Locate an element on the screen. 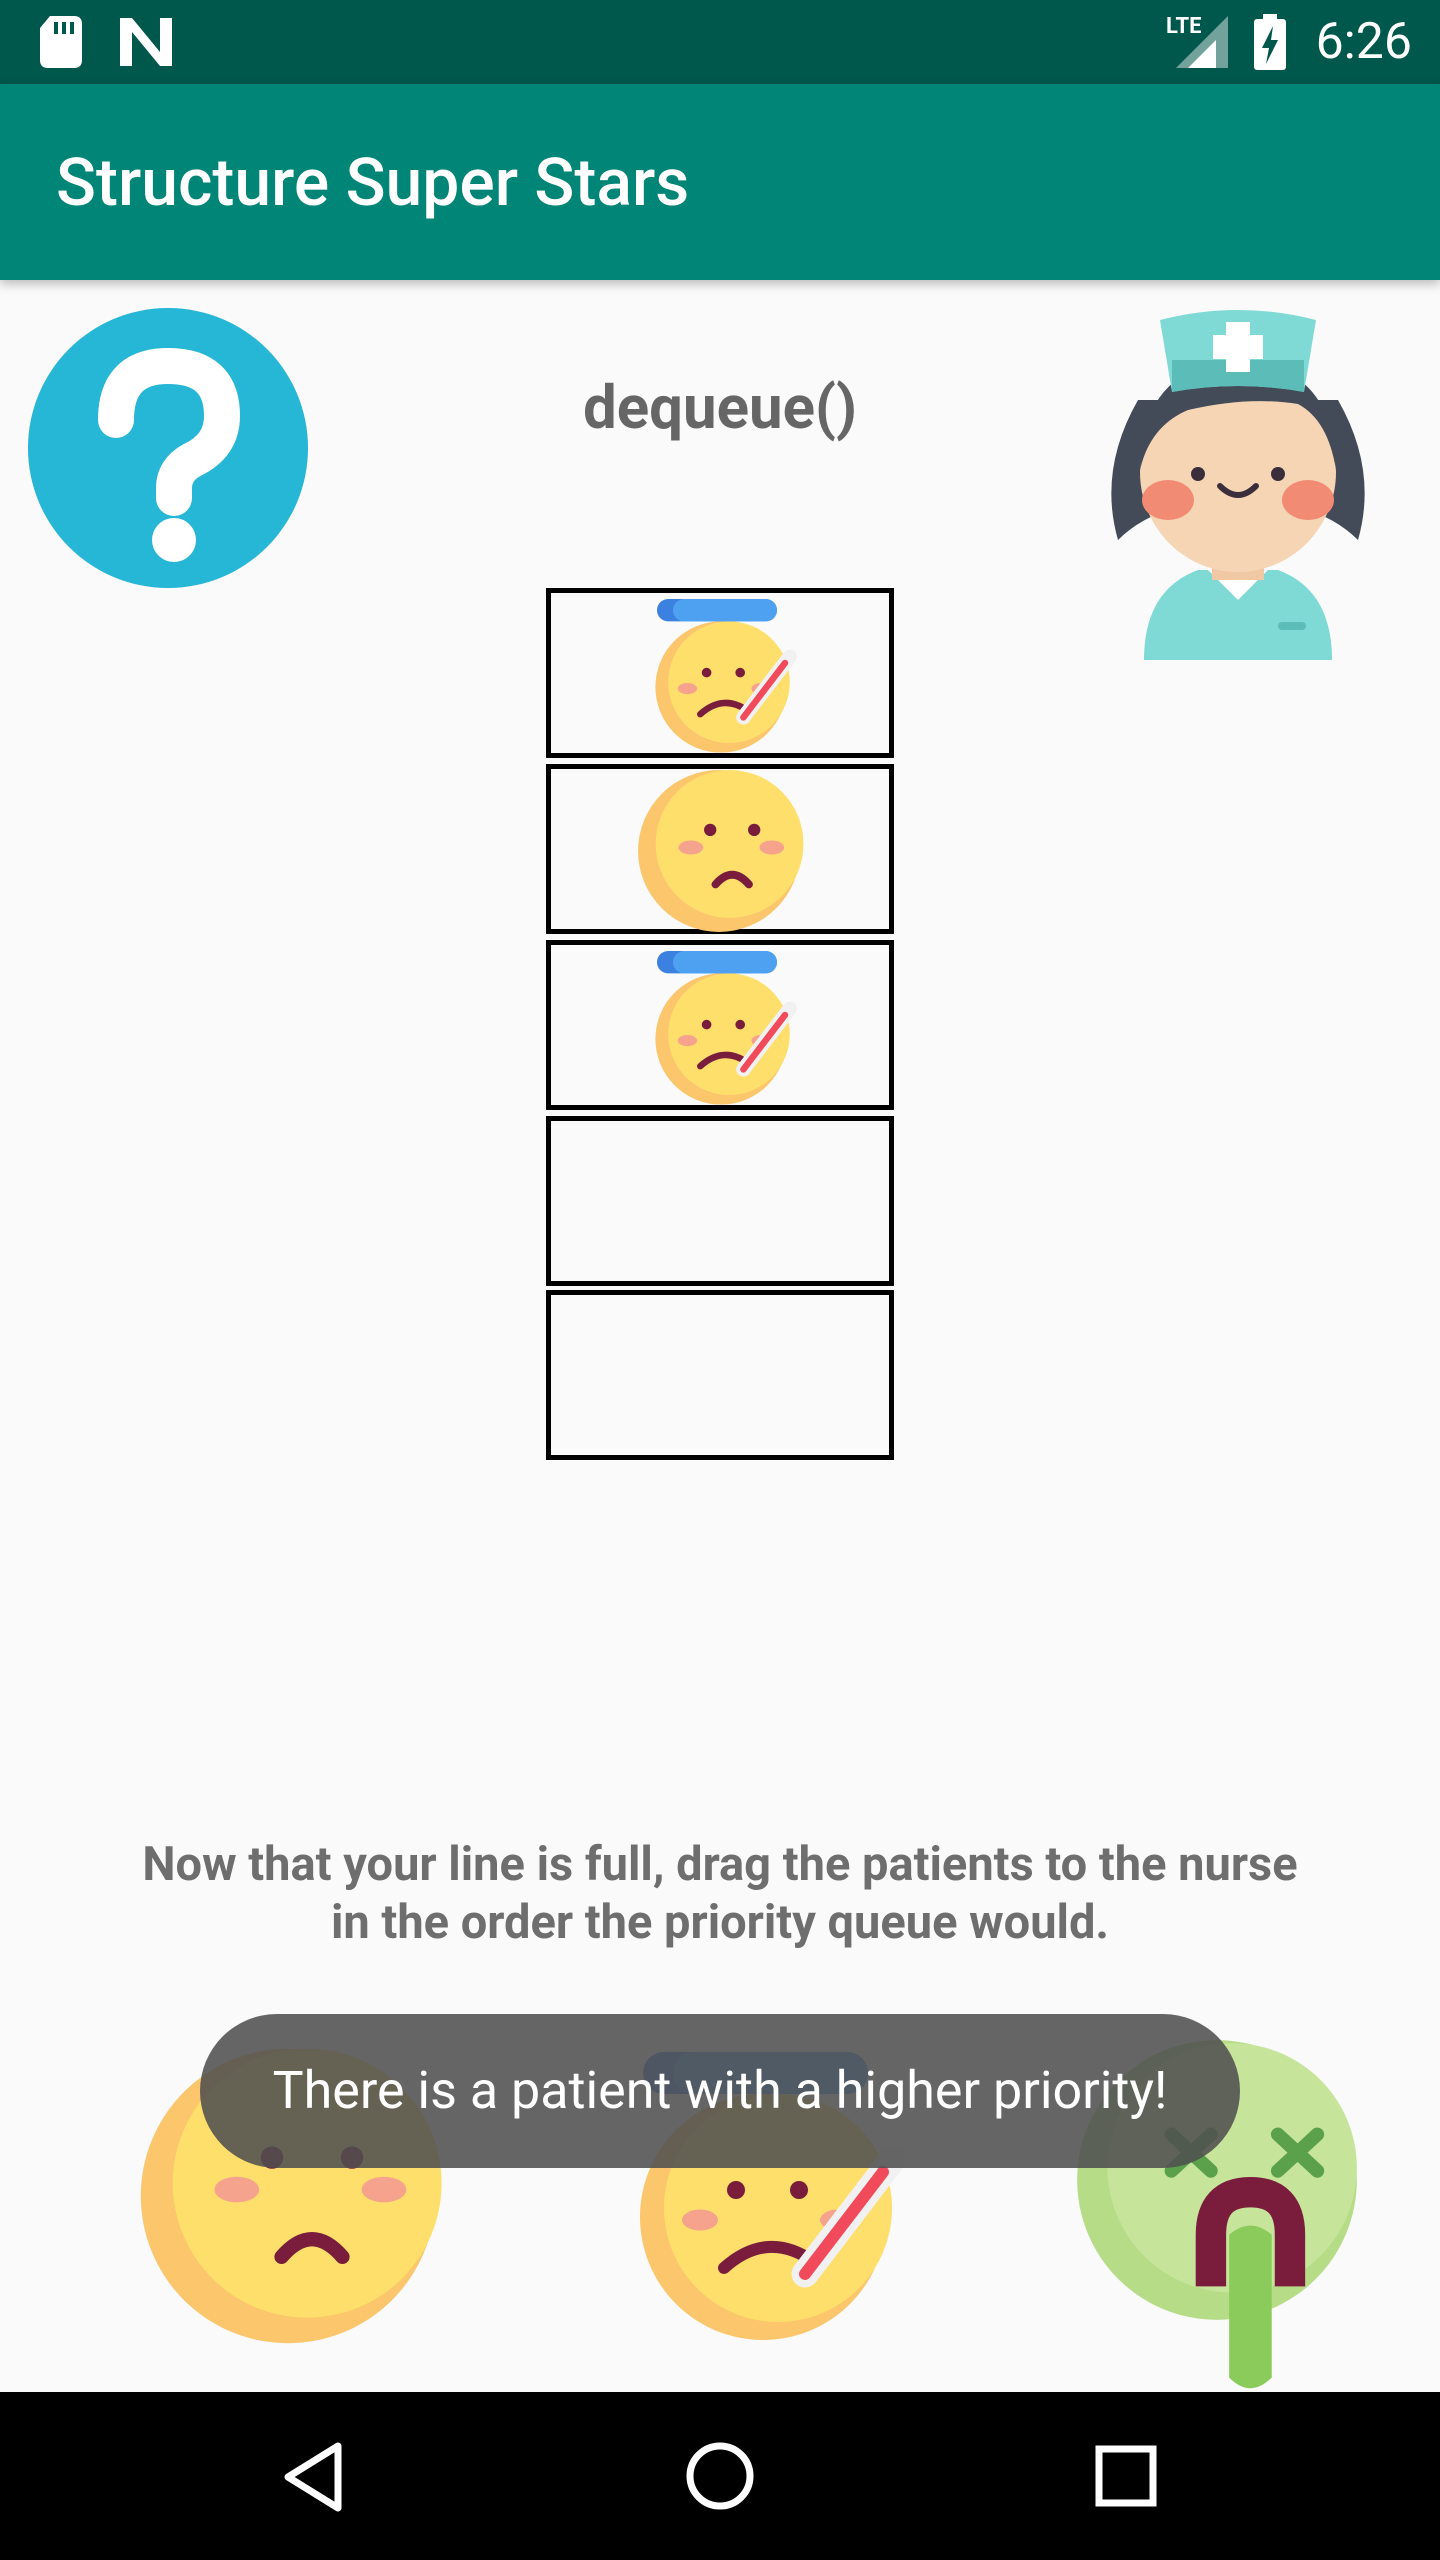 This screenshot has height=2560, width=1440. help-button is located at coordinates (168, 448).